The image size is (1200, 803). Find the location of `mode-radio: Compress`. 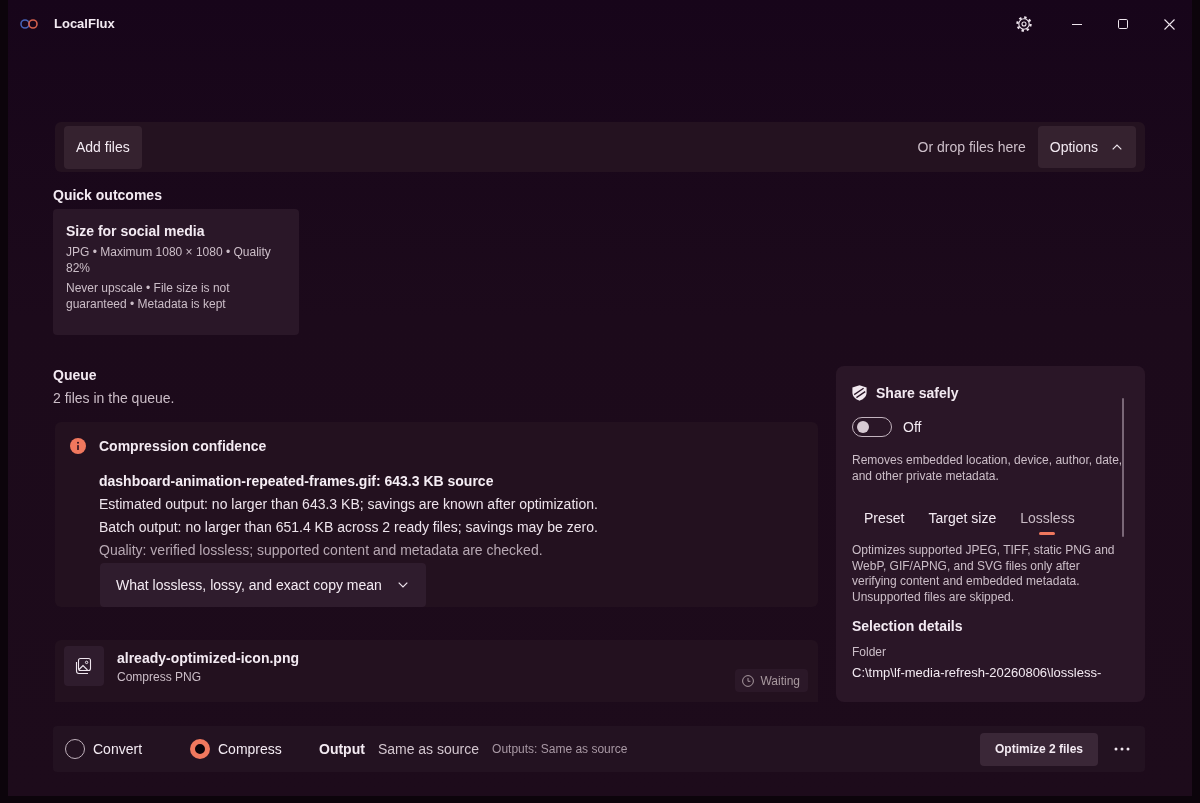

mode-radio: Compress is located at coordinates (252, 749).